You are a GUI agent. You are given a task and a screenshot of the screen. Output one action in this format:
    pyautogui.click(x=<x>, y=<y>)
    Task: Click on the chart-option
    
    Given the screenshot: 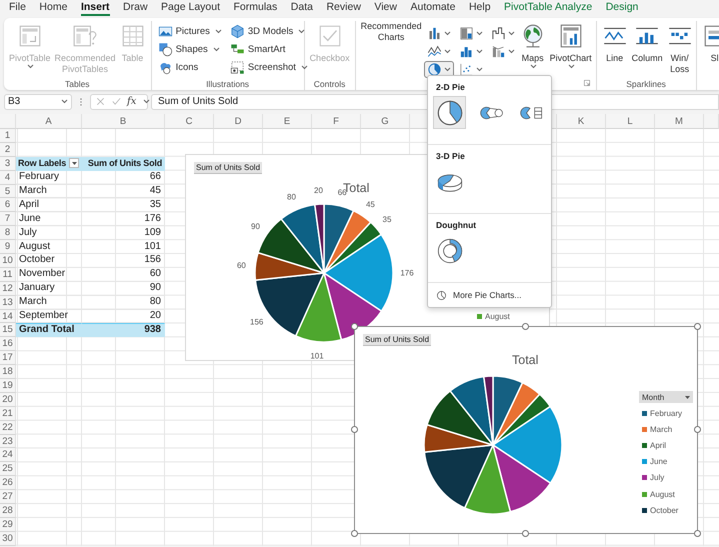 What is the action you would take?
    pyautogui.click(x=449, y=112)
    